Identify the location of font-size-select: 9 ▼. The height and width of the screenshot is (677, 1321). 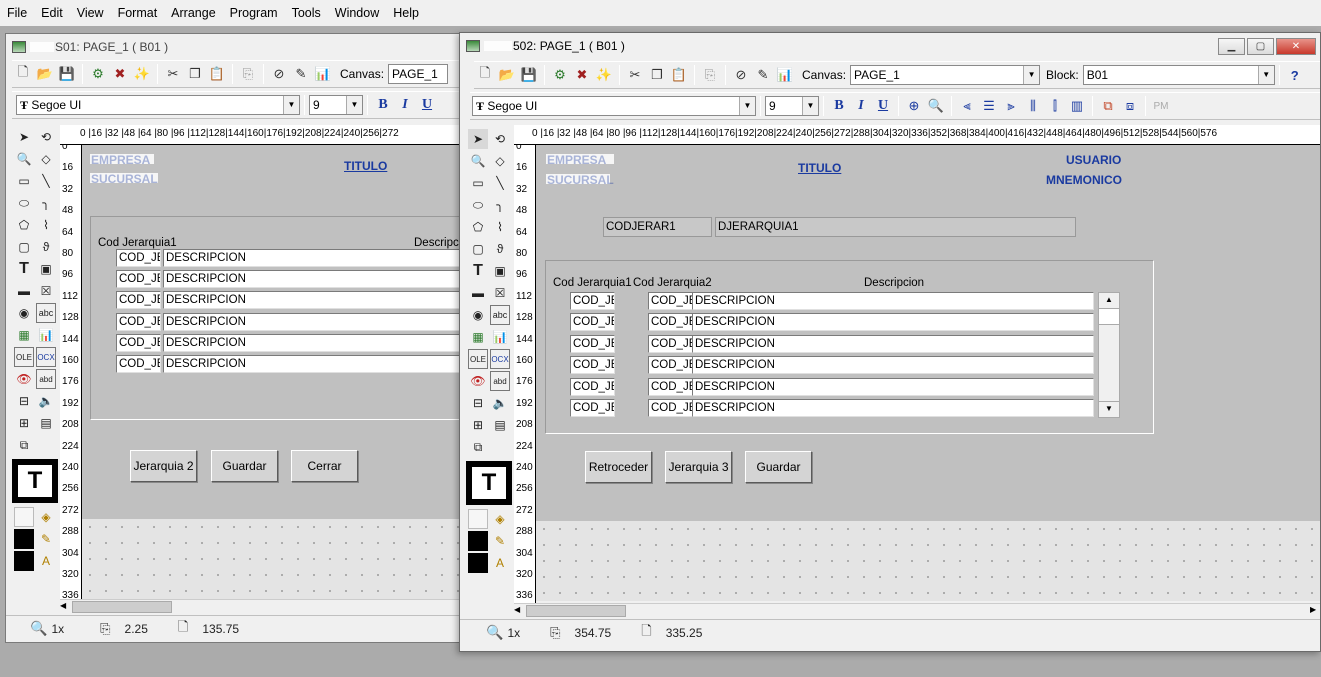
(792, 106).